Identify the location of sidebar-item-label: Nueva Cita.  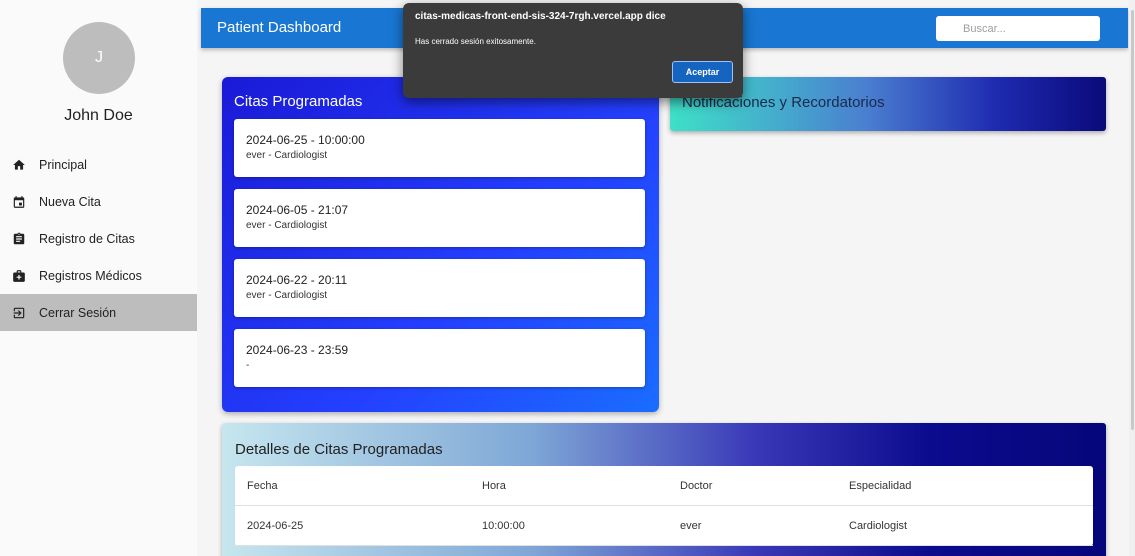
(70, 201).